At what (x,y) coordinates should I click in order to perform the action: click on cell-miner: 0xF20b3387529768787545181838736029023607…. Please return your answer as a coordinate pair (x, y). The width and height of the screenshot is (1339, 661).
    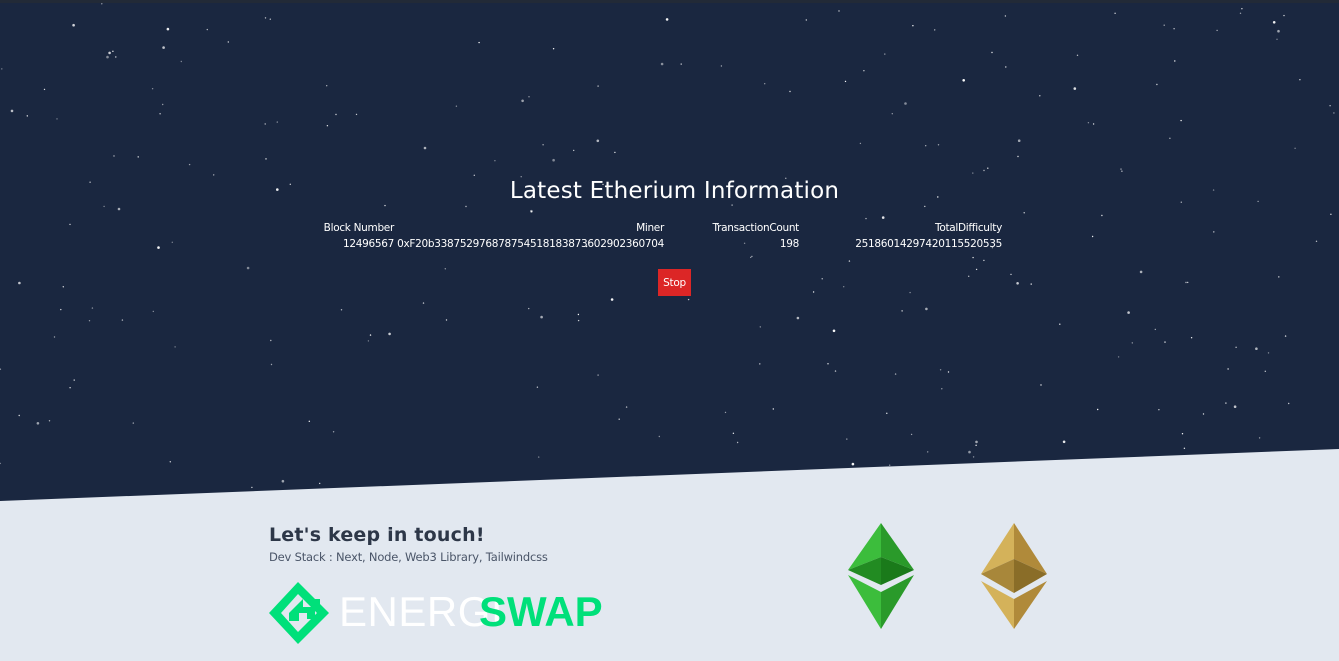
    Looking at the image, I should click on (530, 244).